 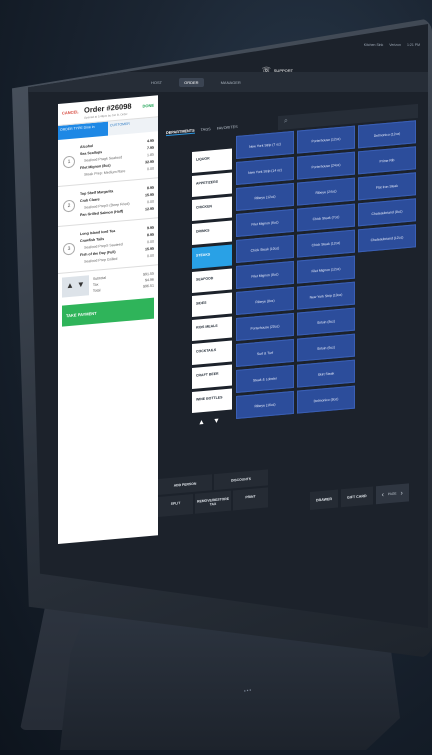 I want to click on department-cocktails: COCKTAILS, so click(x=212, y=352).